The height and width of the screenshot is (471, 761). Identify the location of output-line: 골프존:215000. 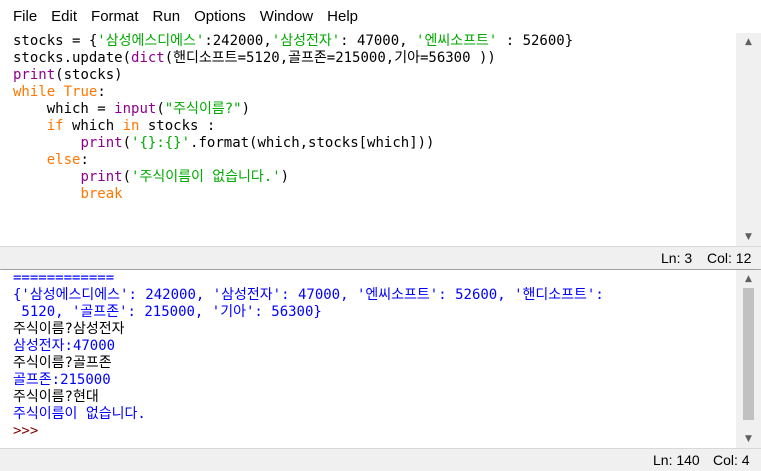
(62, 380).